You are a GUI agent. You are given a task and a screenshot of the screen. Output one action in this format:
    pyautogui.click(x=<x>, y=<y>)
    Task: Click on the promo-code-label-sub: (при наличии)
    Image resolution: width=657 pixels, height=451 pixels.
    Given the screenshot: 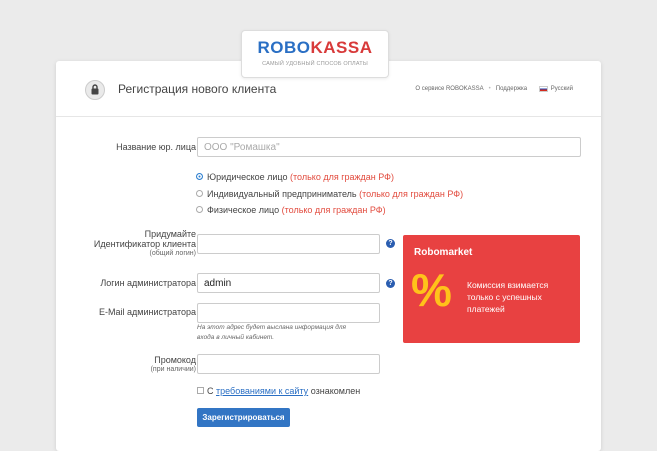 What is the action you would take?
    pyautogui.click(x=173, y=369)
    